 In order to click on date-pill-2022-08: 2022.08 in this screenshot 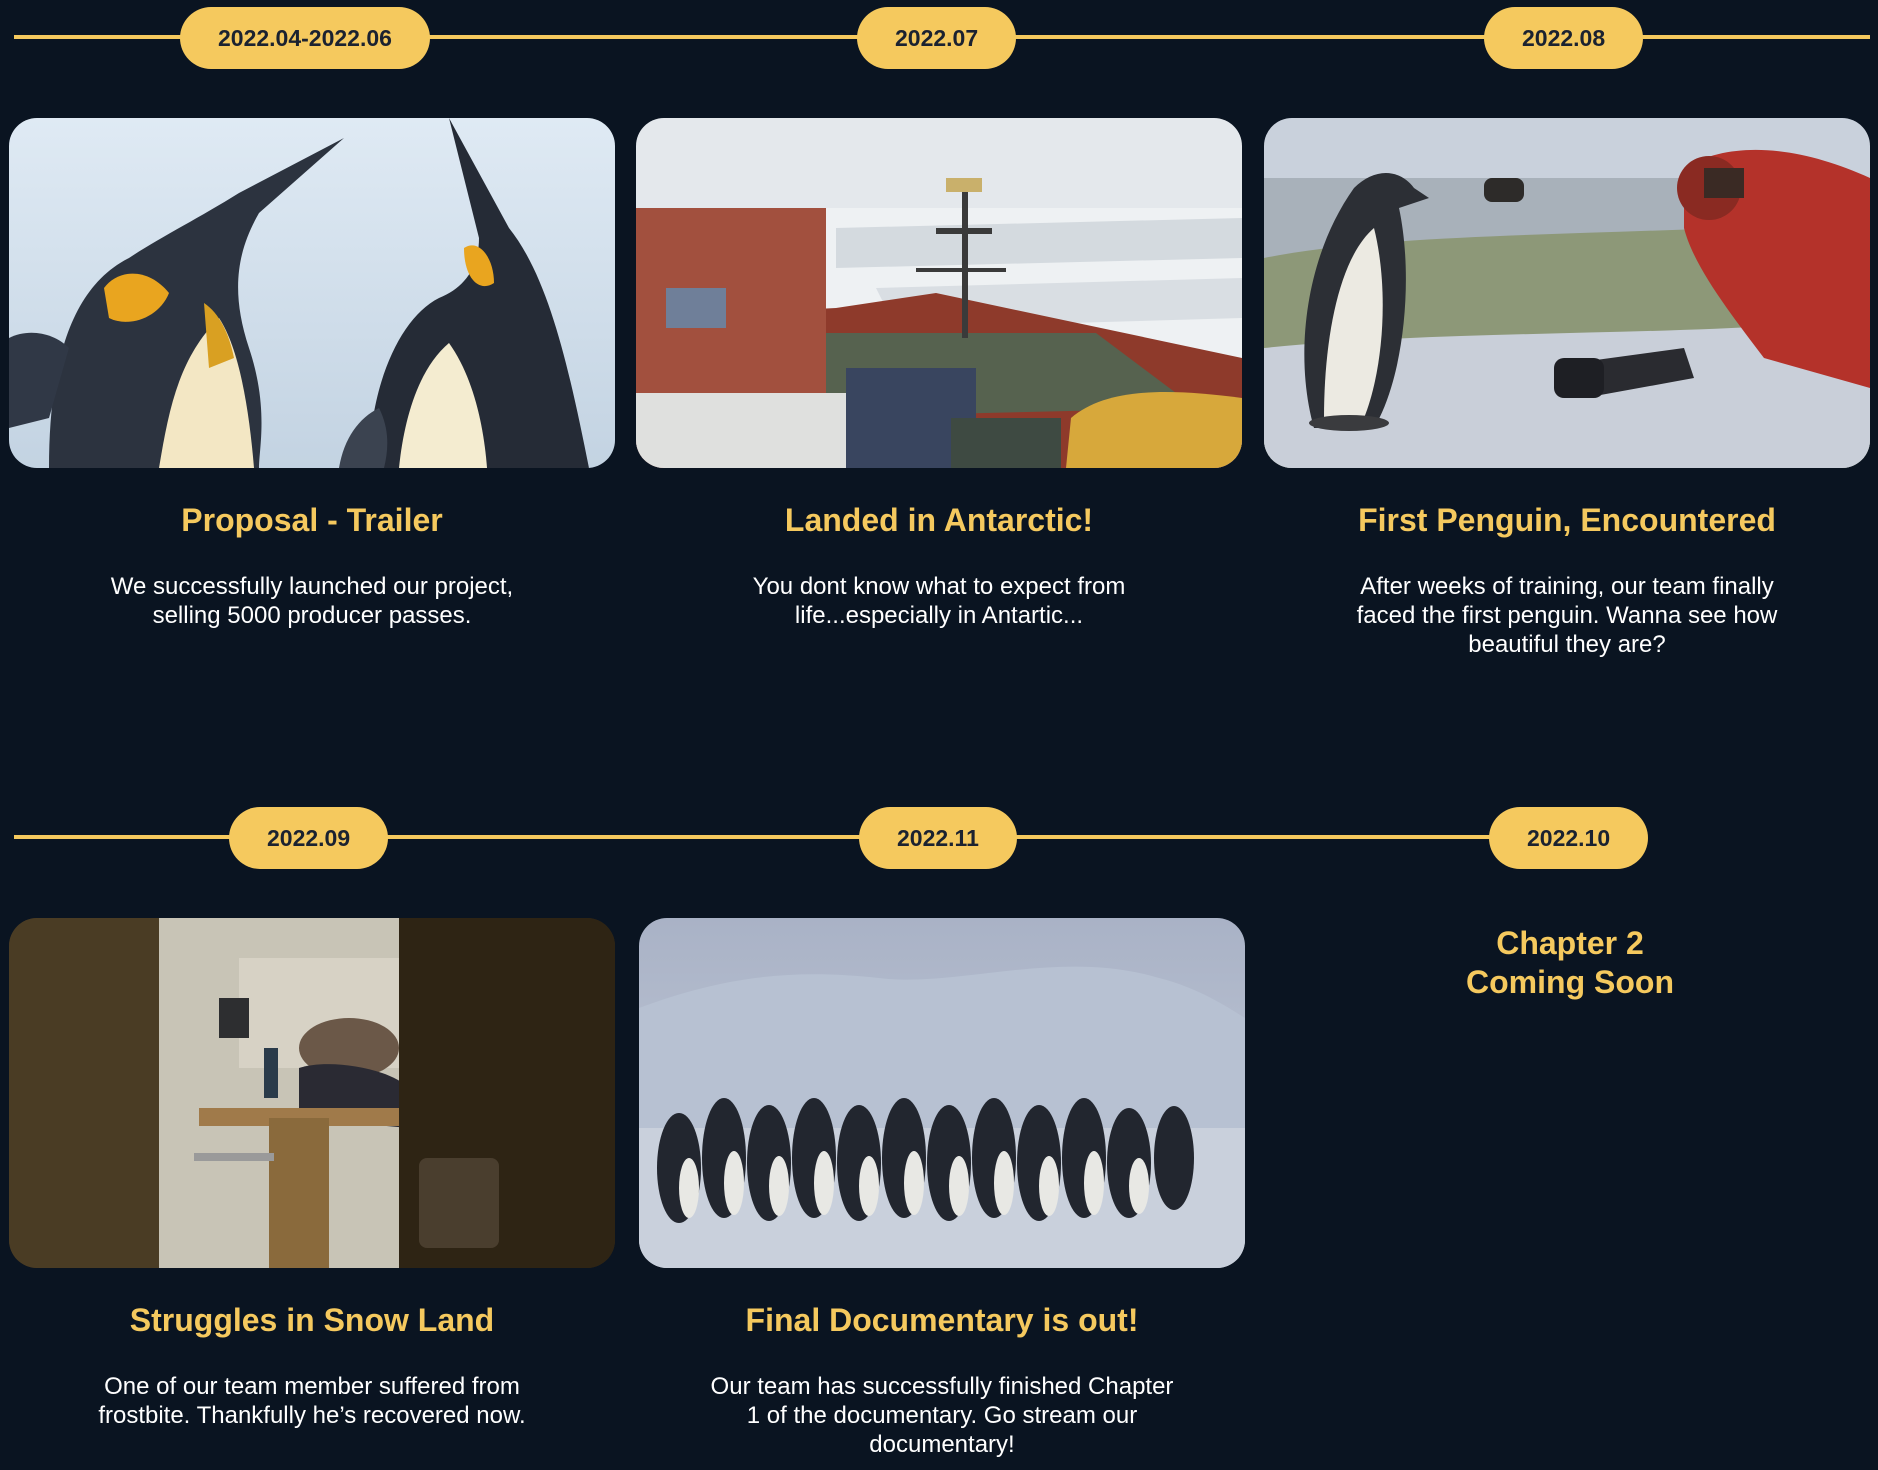, I will do `click(1564, 38)`.